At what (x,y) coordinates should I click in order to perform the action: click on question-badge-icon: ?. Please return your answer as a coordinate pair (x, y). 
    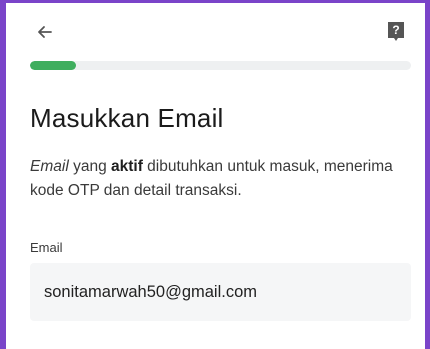
    Looking at the image, I should click on (396, 31).